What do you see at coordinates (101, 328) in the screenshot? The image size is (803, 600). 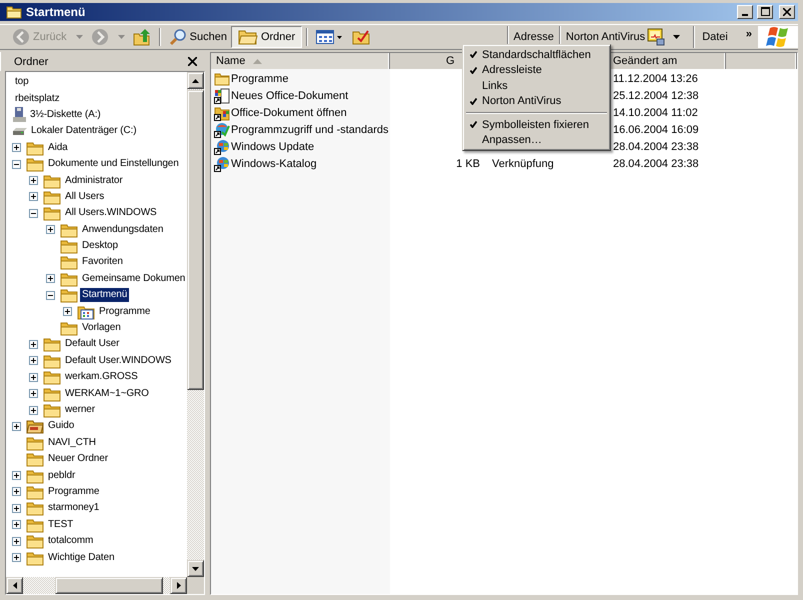 I see `tree-item: Vorlagen` at bounding box center [101, 328].